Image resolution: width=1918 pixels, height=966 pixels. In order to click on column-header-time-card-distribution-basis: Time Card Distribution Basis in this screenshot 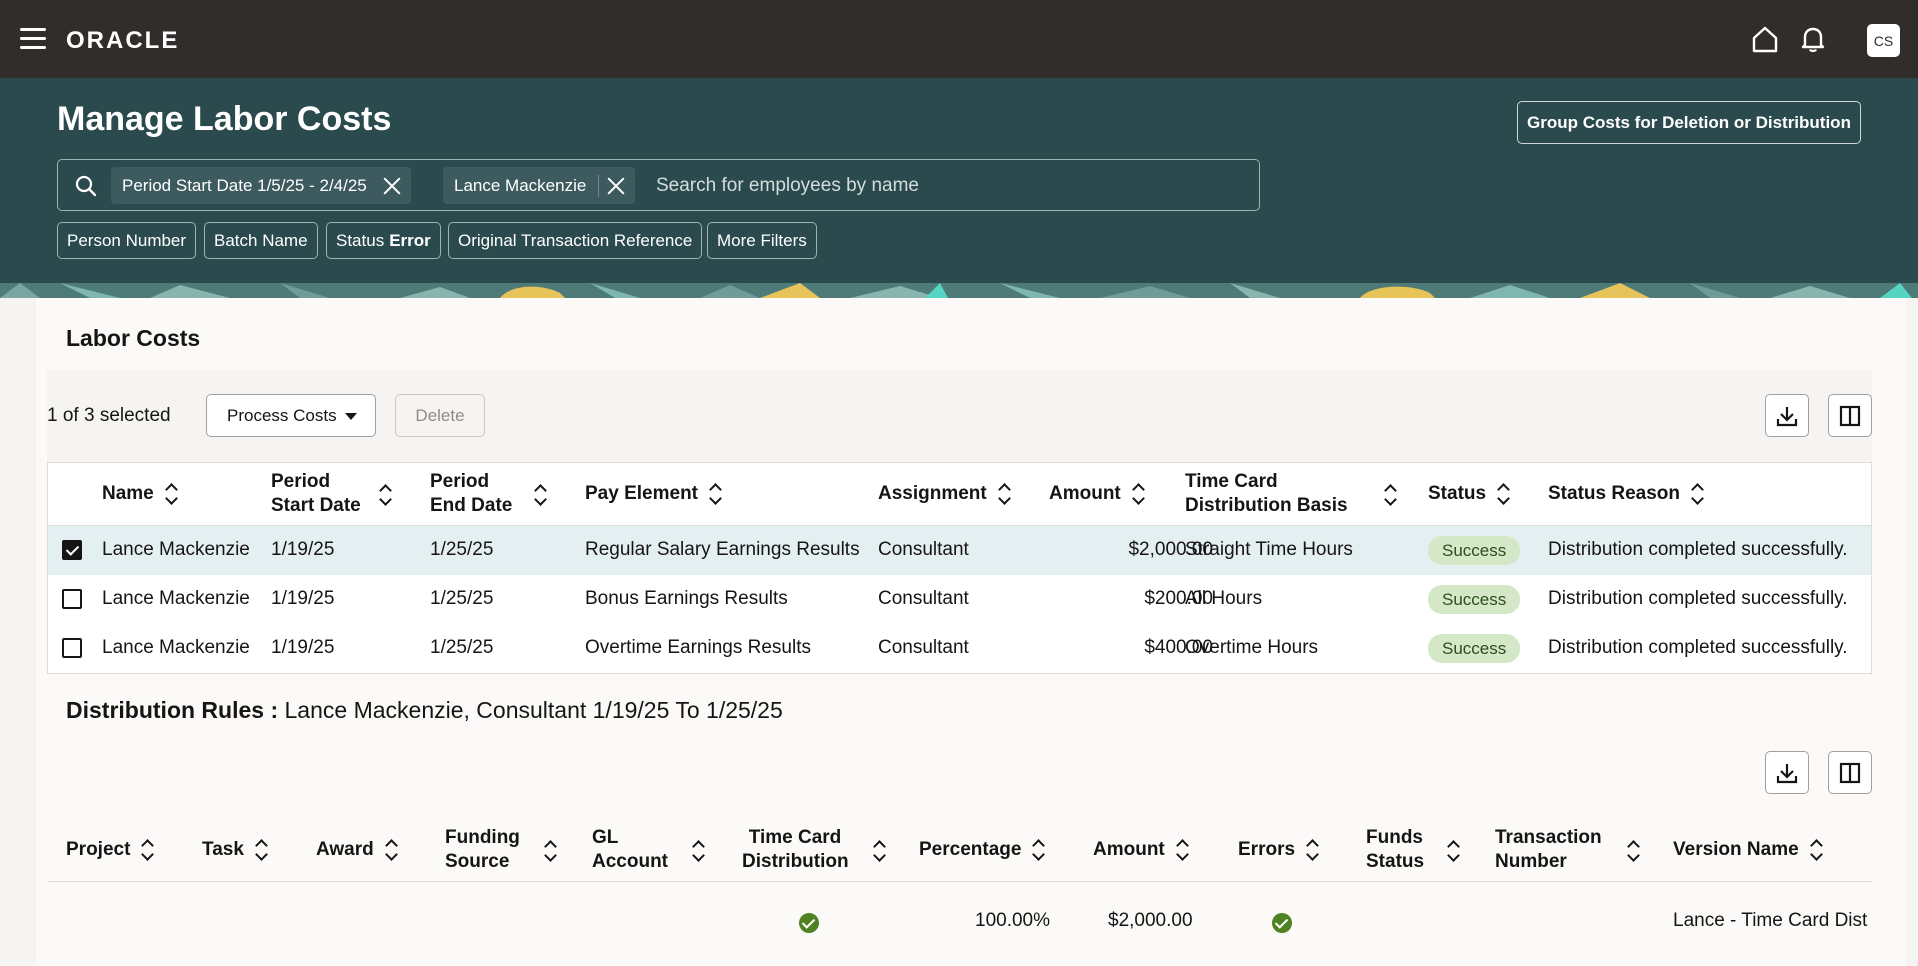, I will do `click(1275, 494)`.